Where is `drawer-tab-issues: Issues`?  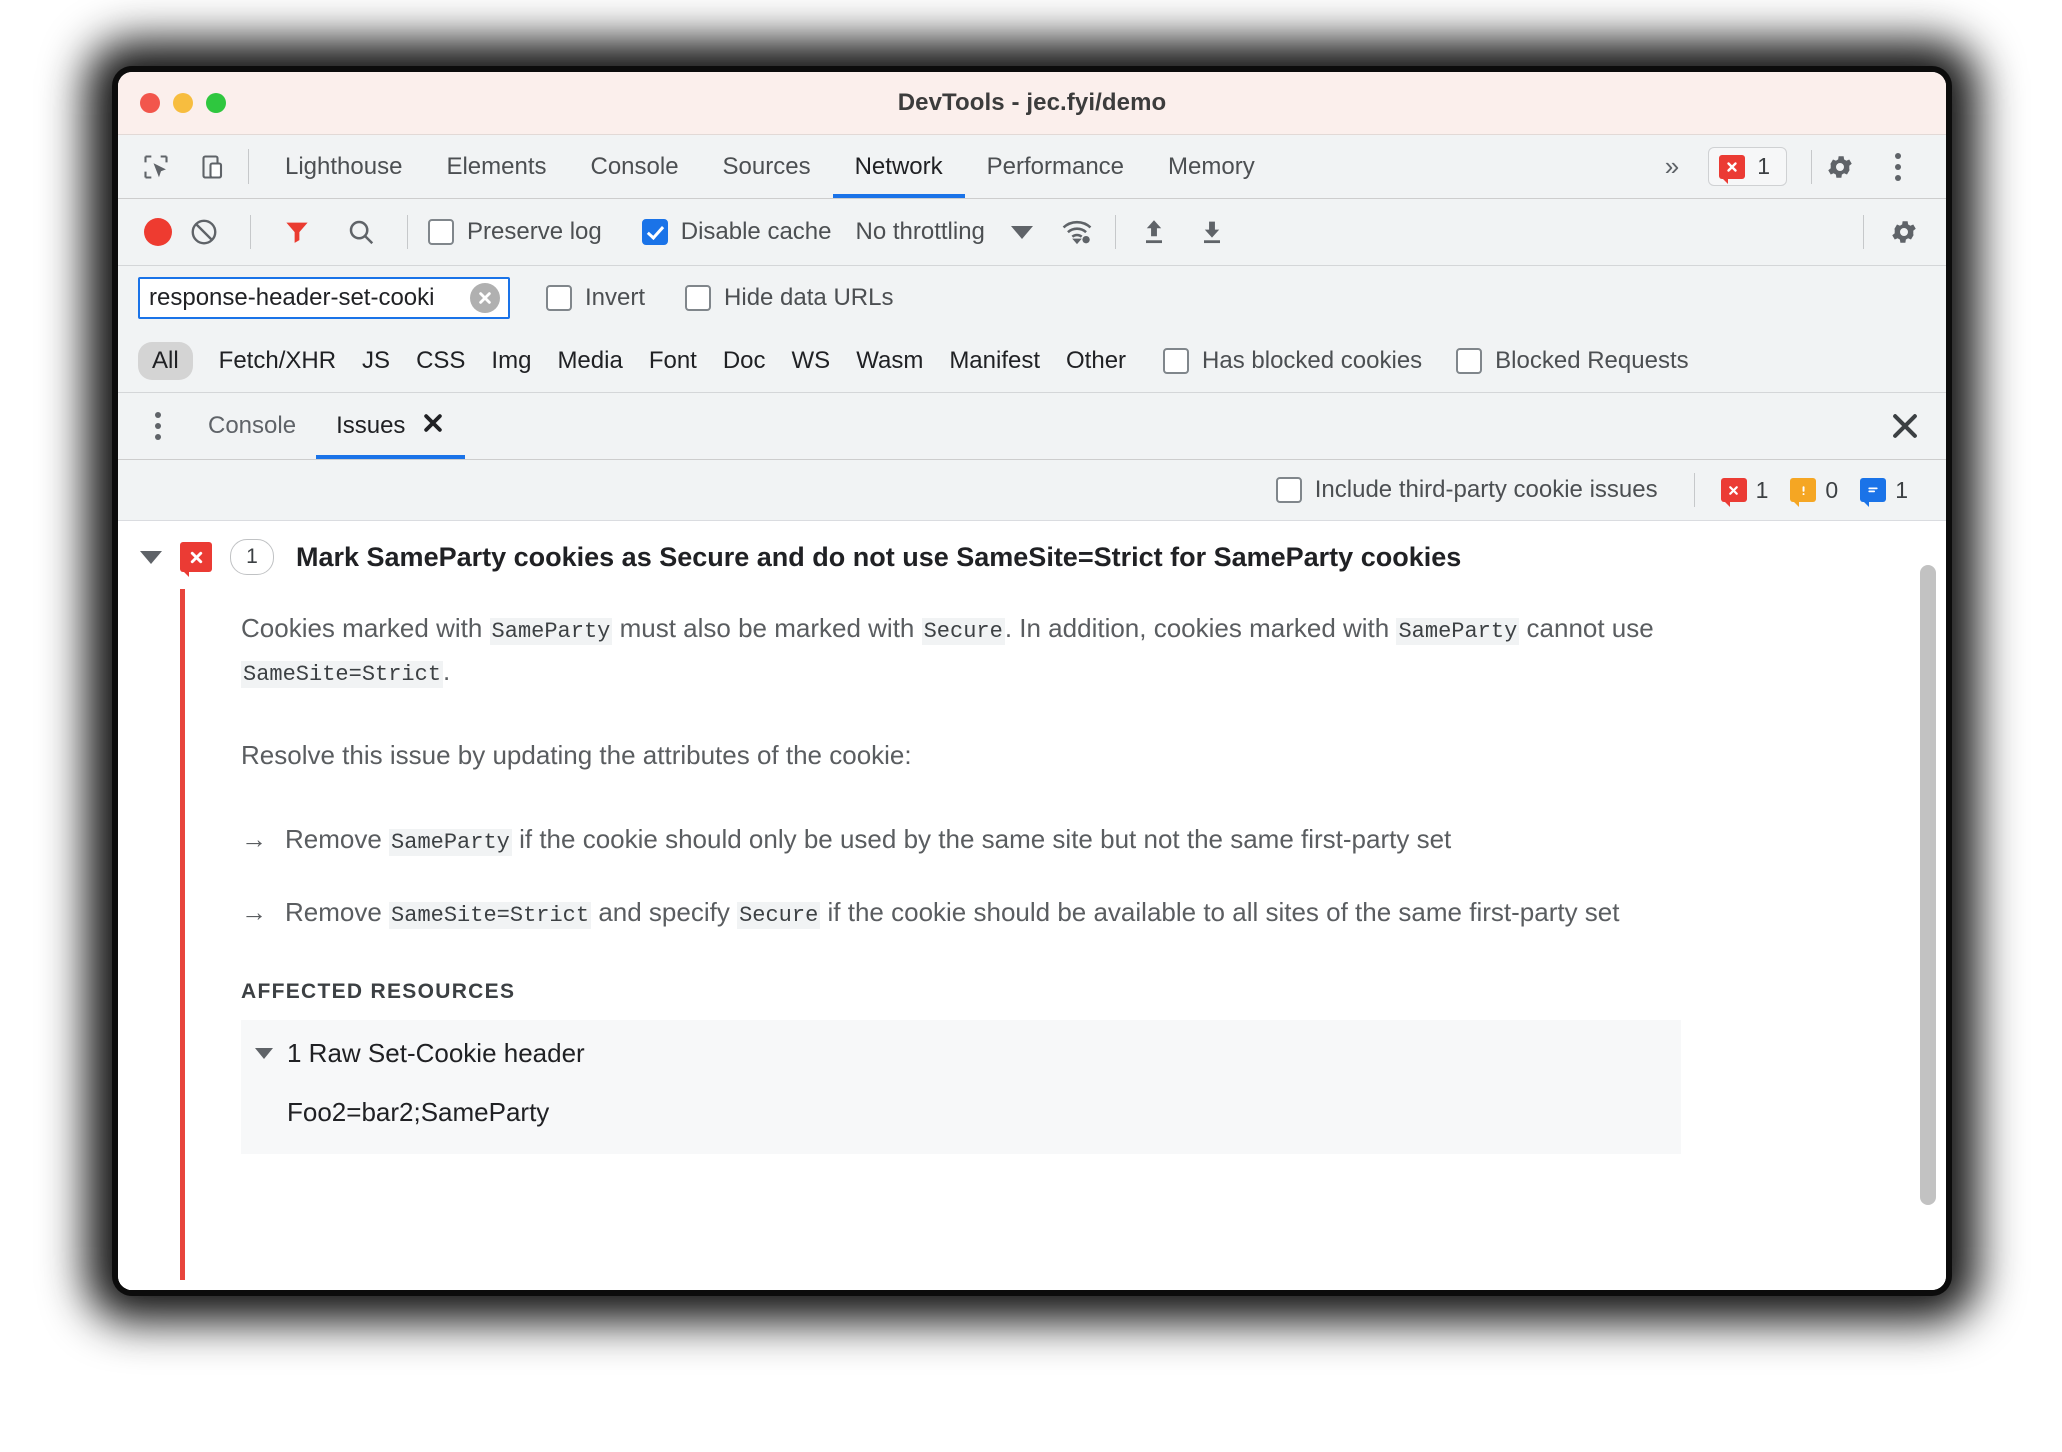 drawer-tab-issues: Issues is located at coordinates (391, 426).